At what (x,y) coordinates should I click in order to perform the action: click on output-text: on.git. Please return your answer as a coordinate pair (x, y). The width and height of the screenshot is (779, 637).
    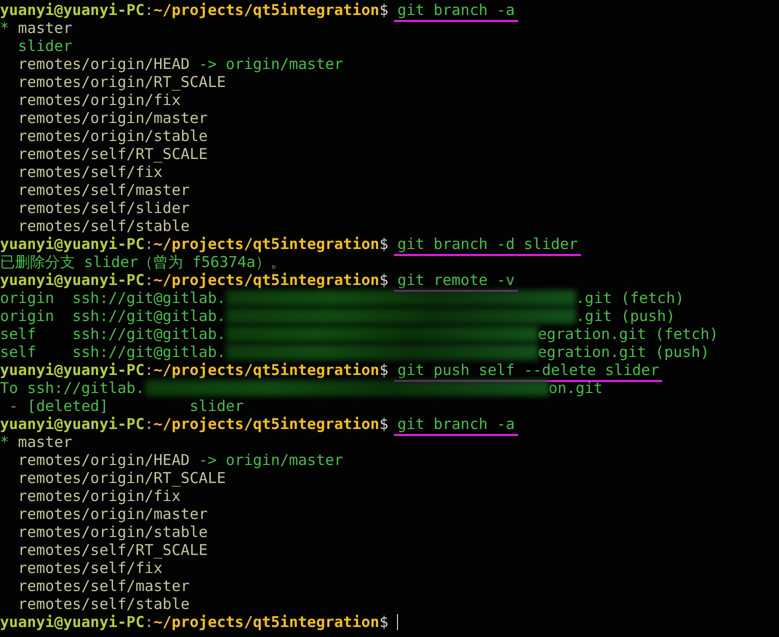
    Looking at the image, I should click on (575, 388).